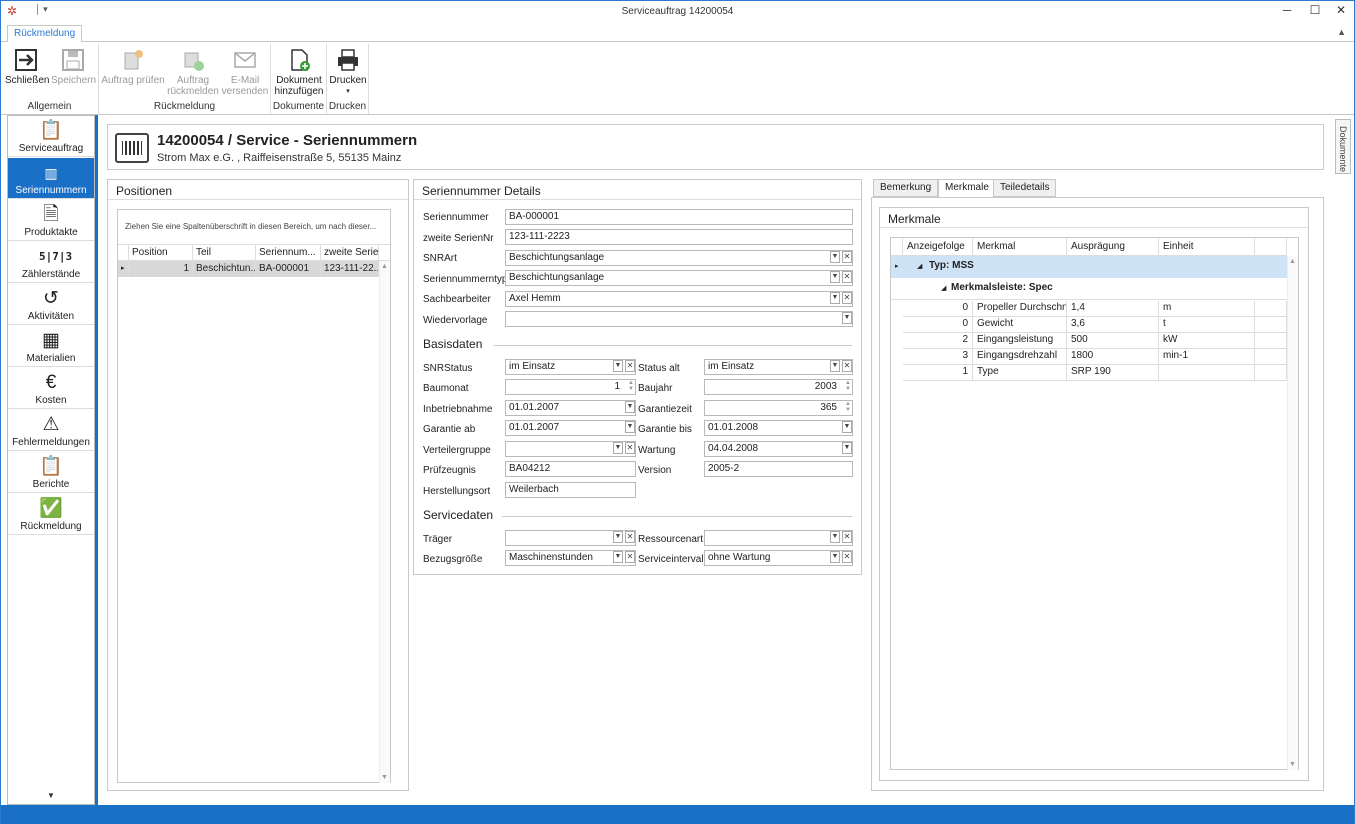  What do you see at coordinates (51, 795) in the screenshot?
I see `nav-scroll-down-icon: ▼` at bounding box center [51, 795].